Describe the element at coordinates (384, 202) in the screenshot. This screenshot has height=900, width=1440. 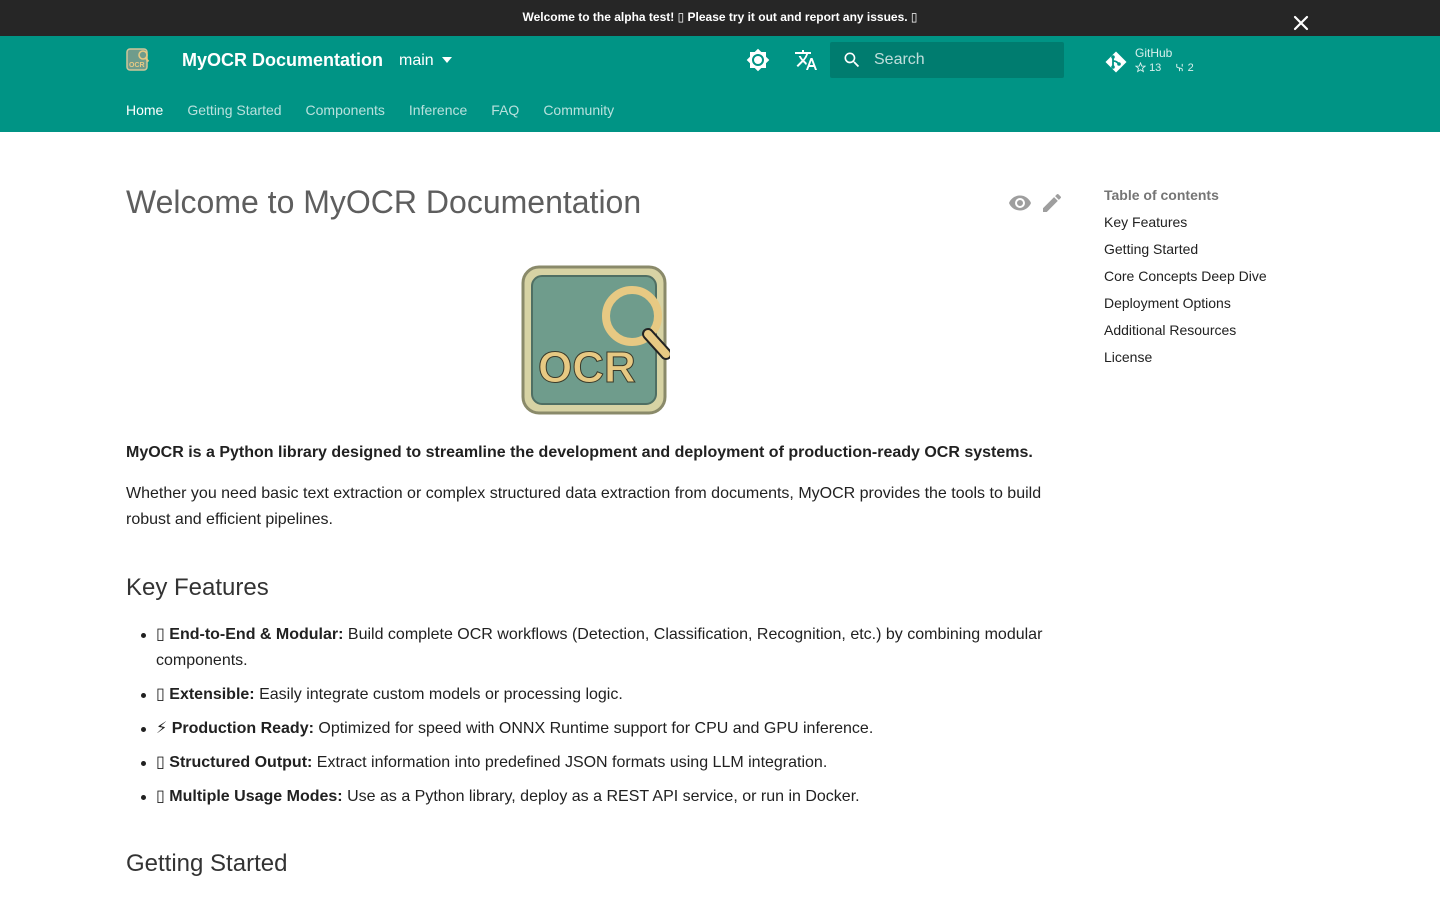
I see `page-title: Welcome to MyOCR Documentation` at that location.